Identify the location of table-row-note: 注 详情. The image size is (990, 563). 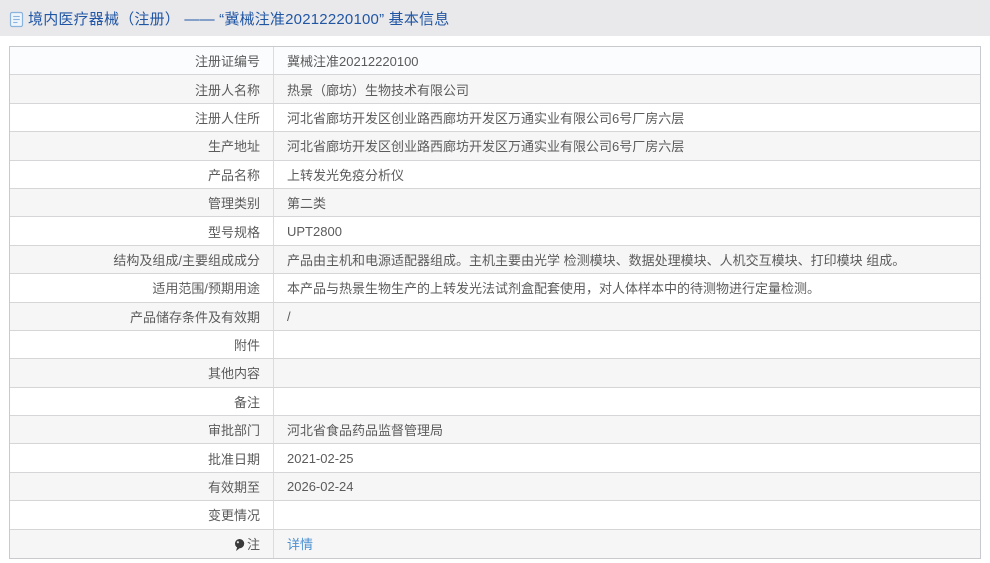
(495, 544).